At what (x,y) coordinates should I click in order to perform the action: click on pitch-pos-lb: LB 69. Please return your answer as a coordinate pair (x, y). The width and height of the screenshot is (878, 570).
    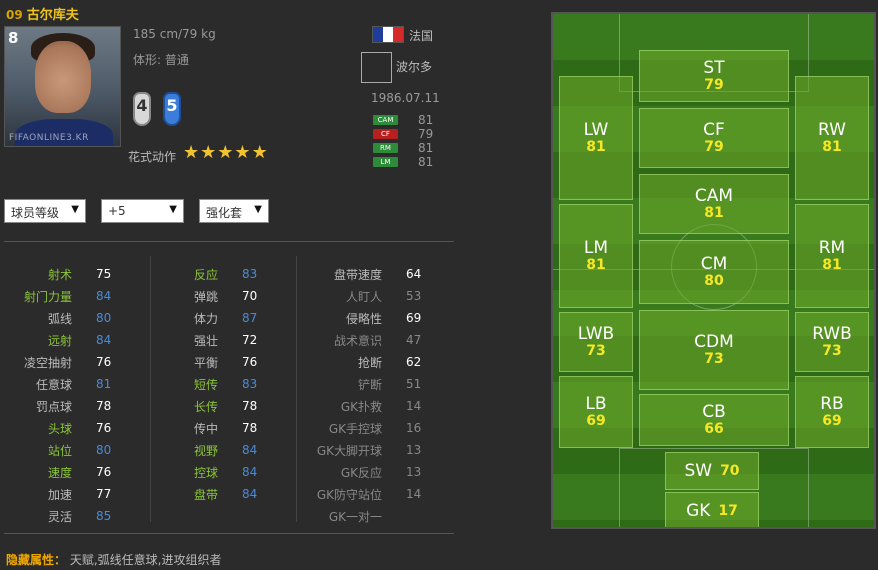
    Looking at the image, I should click on (596, 412).